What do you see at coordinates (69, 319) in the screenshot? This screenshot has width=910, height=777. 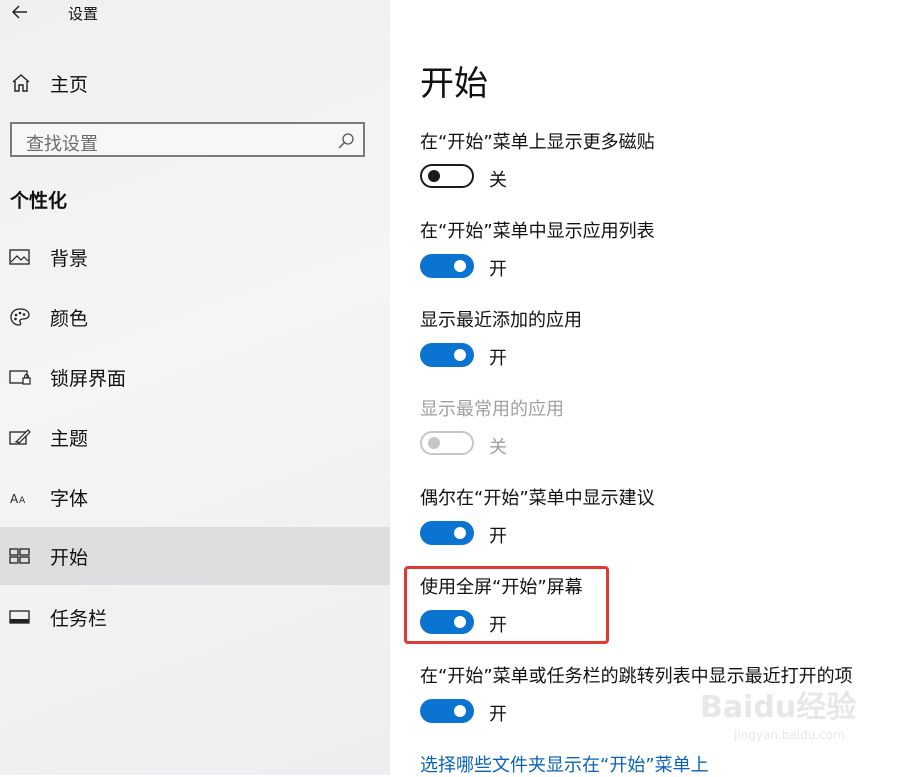 I see `sidebar-item-label: 颜色` at bounding box center [69, 319].